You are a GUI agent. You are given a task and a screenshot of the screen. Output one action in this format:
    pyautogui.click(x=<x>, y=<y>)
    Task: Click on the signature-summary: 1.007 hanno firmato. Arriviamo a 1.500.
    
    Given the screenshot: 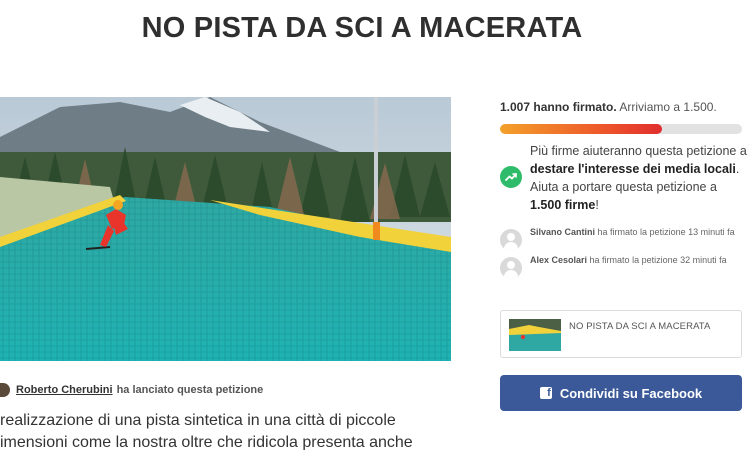 What is the action you would take?
    pyautogui.click(x=608, y=107)
    